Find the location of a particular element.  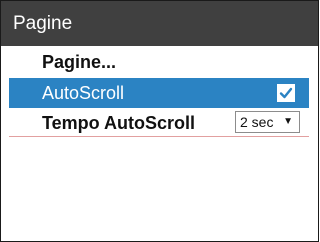

tempo-select-value: 2 sec is located at coordinates (257, 122).